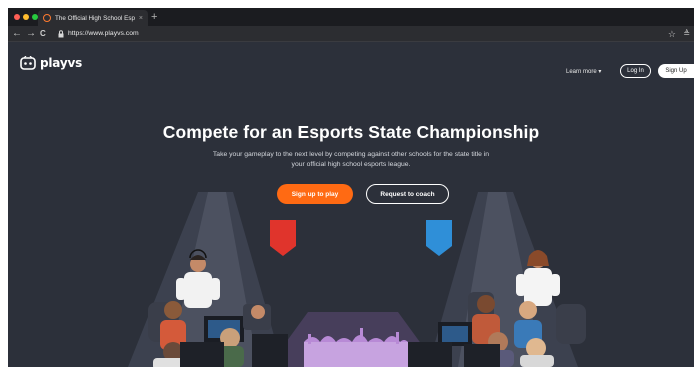 The width and height of the screenshot is (694, 367). Describe the element at coordinates (26, 17) in the screenshot. I see `minimize-window-button` at that location.